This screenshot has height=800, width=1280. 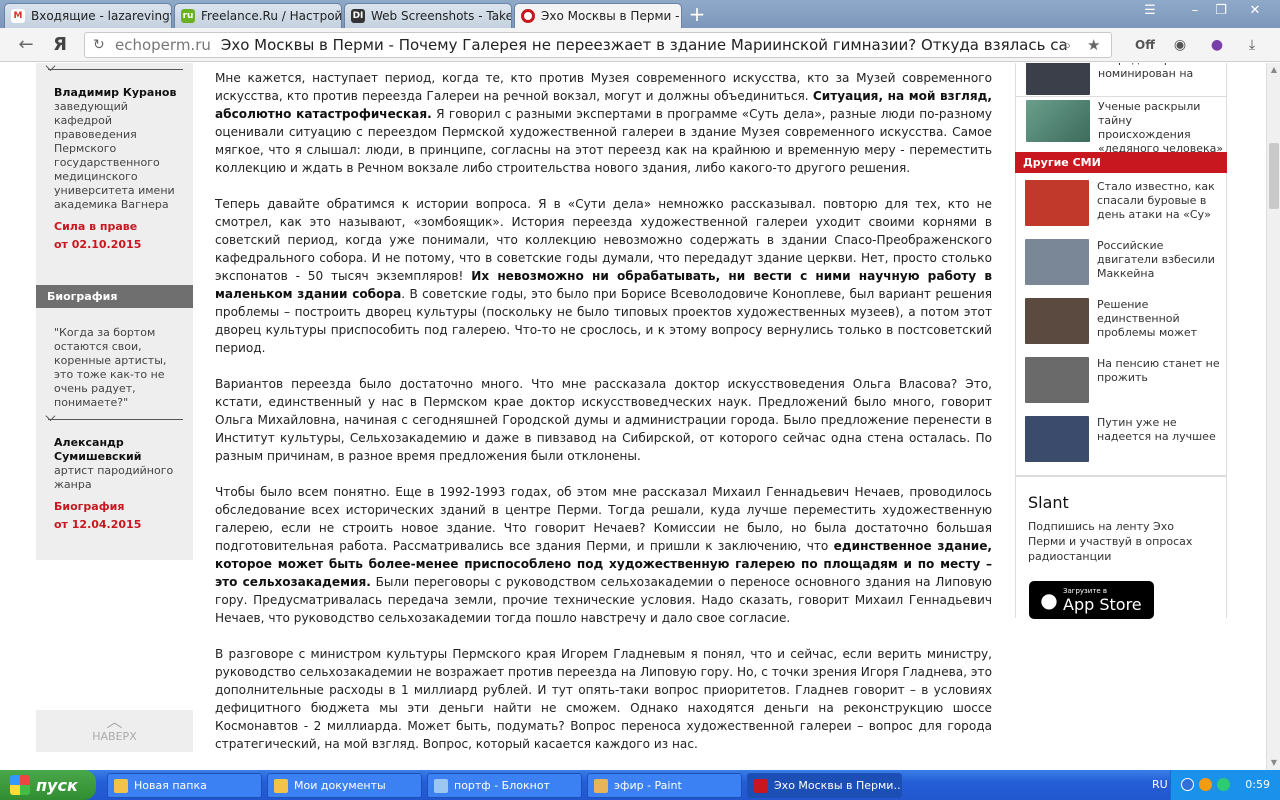 What do you see at coordinates (697, 14) in the screenshot?
I see `new-tab-button: +` at bounding box center [697, 14].